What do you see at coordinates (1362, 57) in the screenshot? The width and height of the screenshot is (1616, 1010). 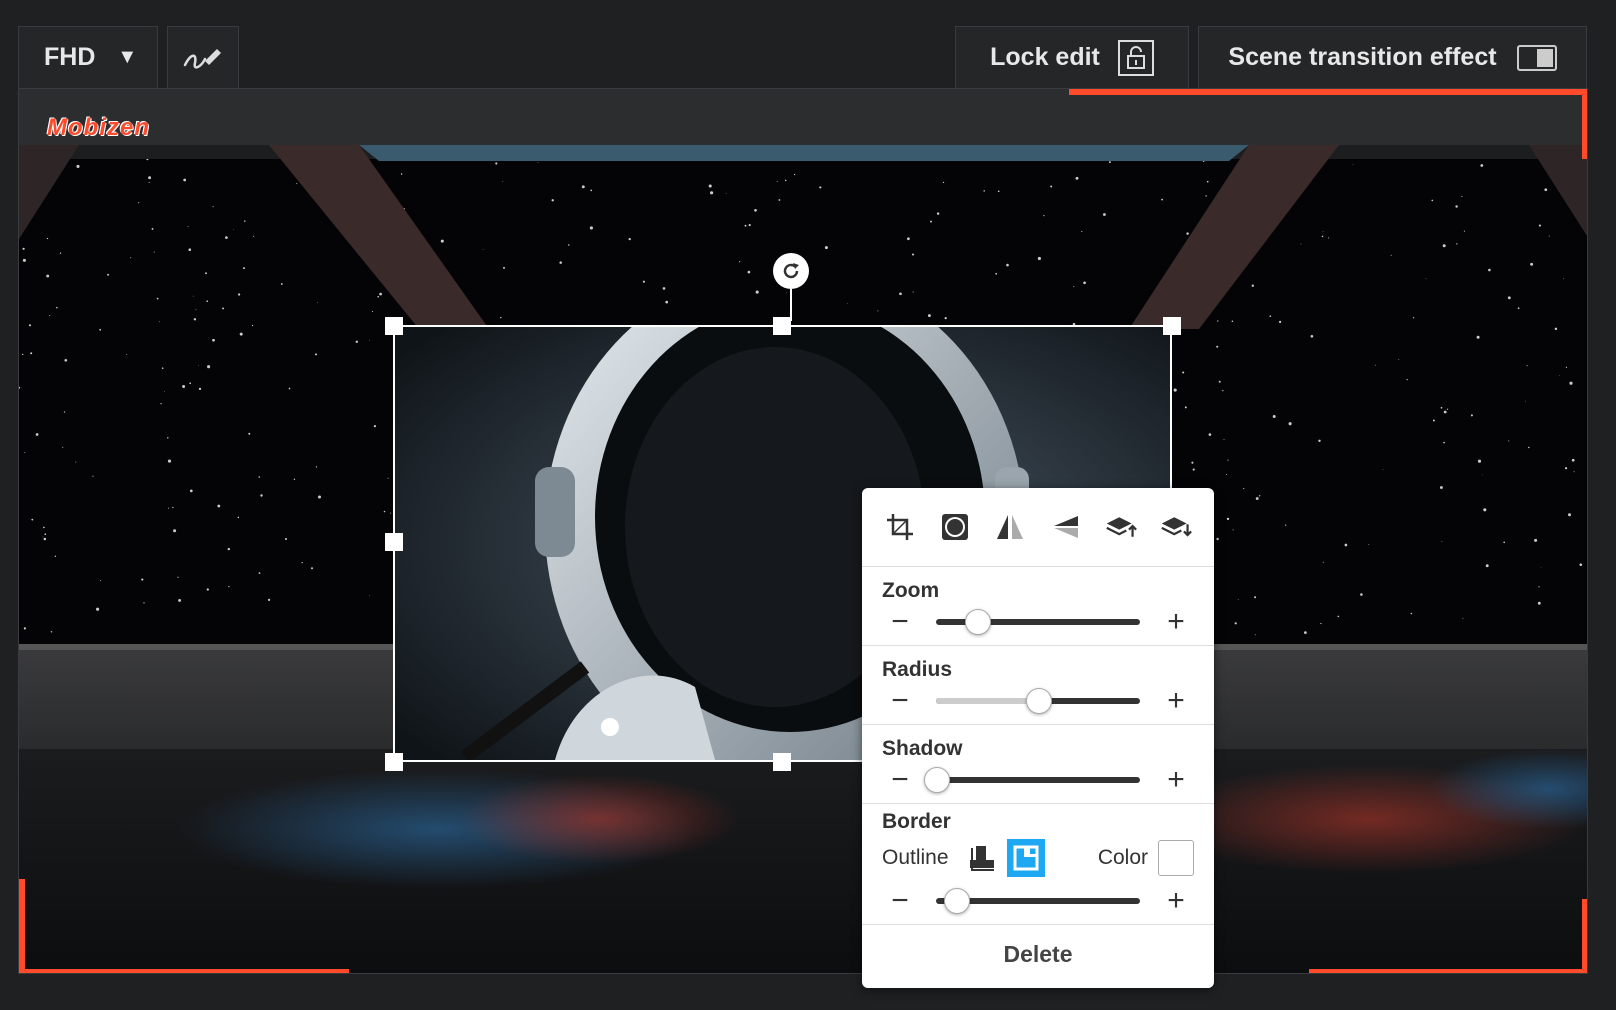 I see `scene-transition-label: Scene transition effect` at bounding box center [1362, 57].